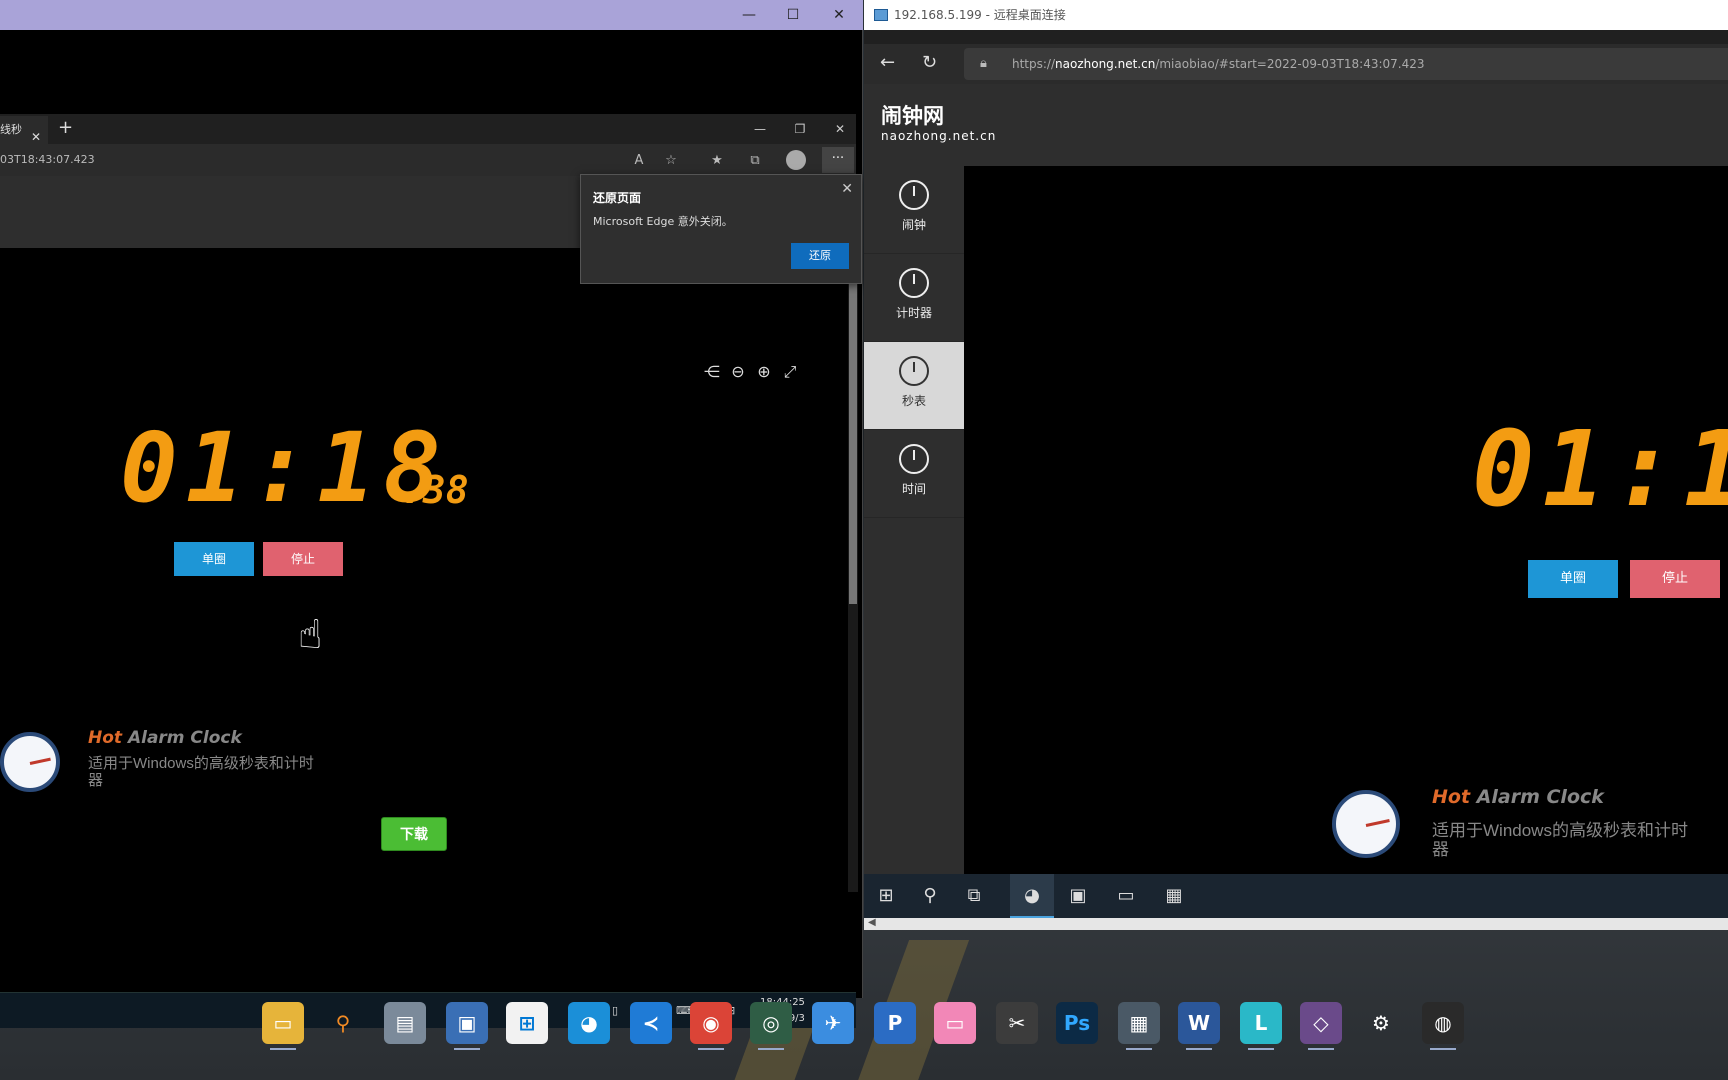 The width and height of the screenshot is (1728, 1080). What do you see at coordinates (343, 1023) in the screenshot?
I see `search-everything-icon: ⚲` at bounding box center [343, 1023].